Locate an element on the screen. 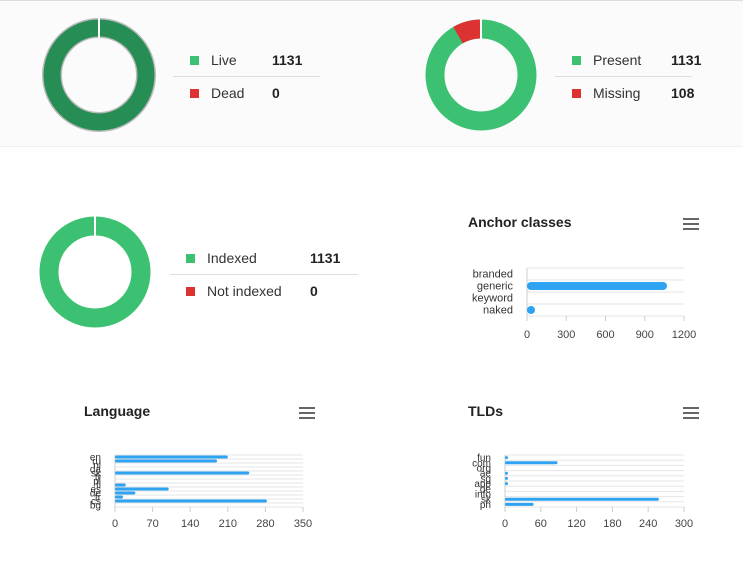 This screenshot has height=574, width=743. bar-de is located at coordinates (125, 493).